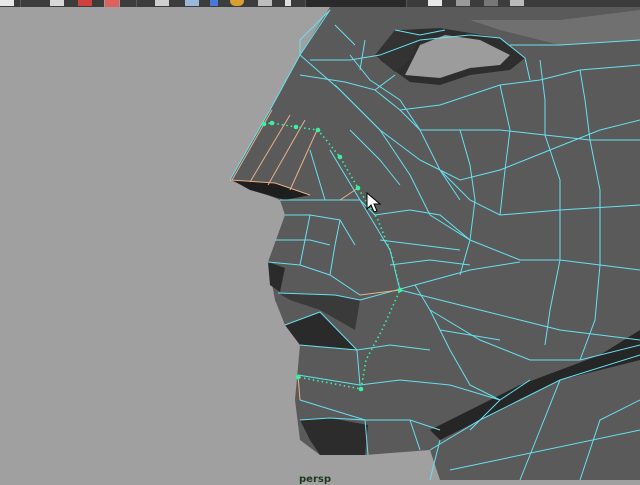 Image resolution: width=640 pixels, height=485 pixels. I want to click on sphere-icon, so click(237, 3).